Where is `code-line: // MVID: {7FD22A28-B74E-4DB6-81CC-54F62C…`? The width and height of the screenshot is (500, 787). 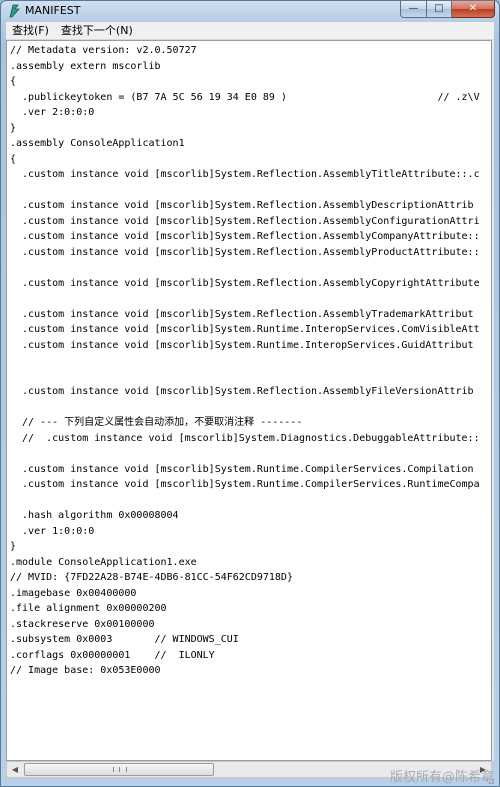
code-line: // MVID: {7FD22A28-B74E-4DB6-81CC-54F62C… is located at coordinates (151, 577).